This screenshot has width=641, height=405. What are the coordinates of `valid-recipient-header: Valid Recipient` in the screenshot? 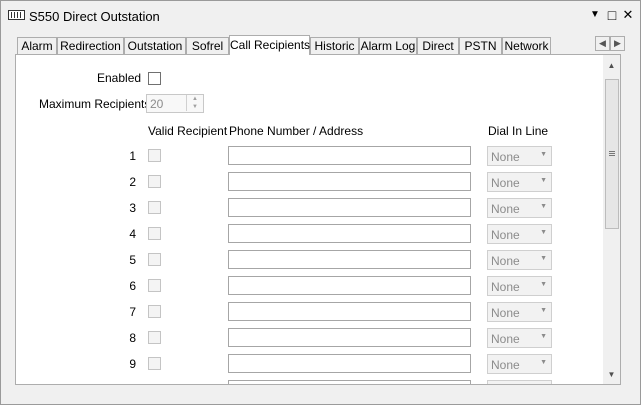 It's located at (188, 131).